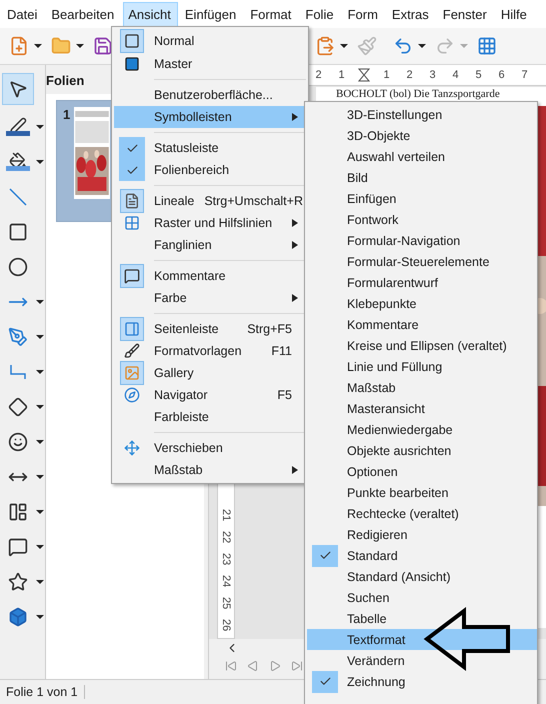  What do you see at coordinates (422, 639) in the screenshot?
I see `menu-item: Textformat` at bounding box center [422, 639].